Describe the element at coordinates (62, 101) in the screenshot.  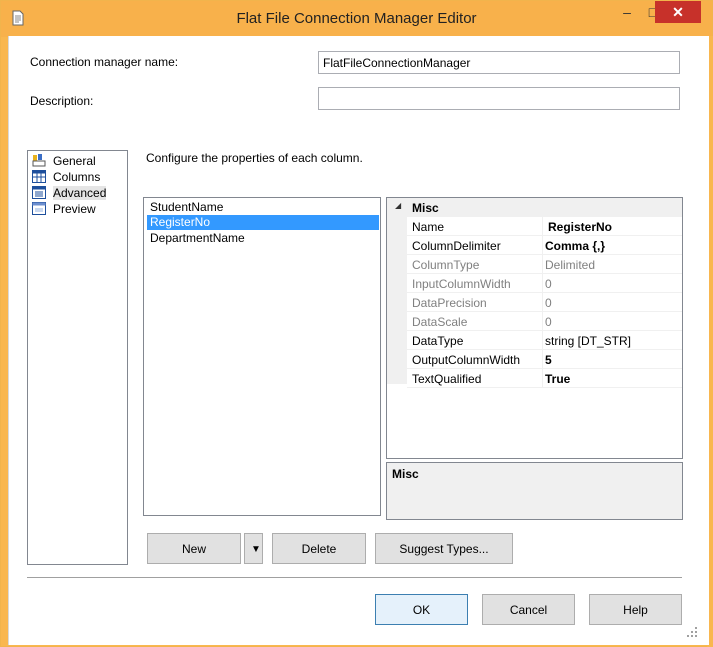
I see `description-label: Description:` at that location.